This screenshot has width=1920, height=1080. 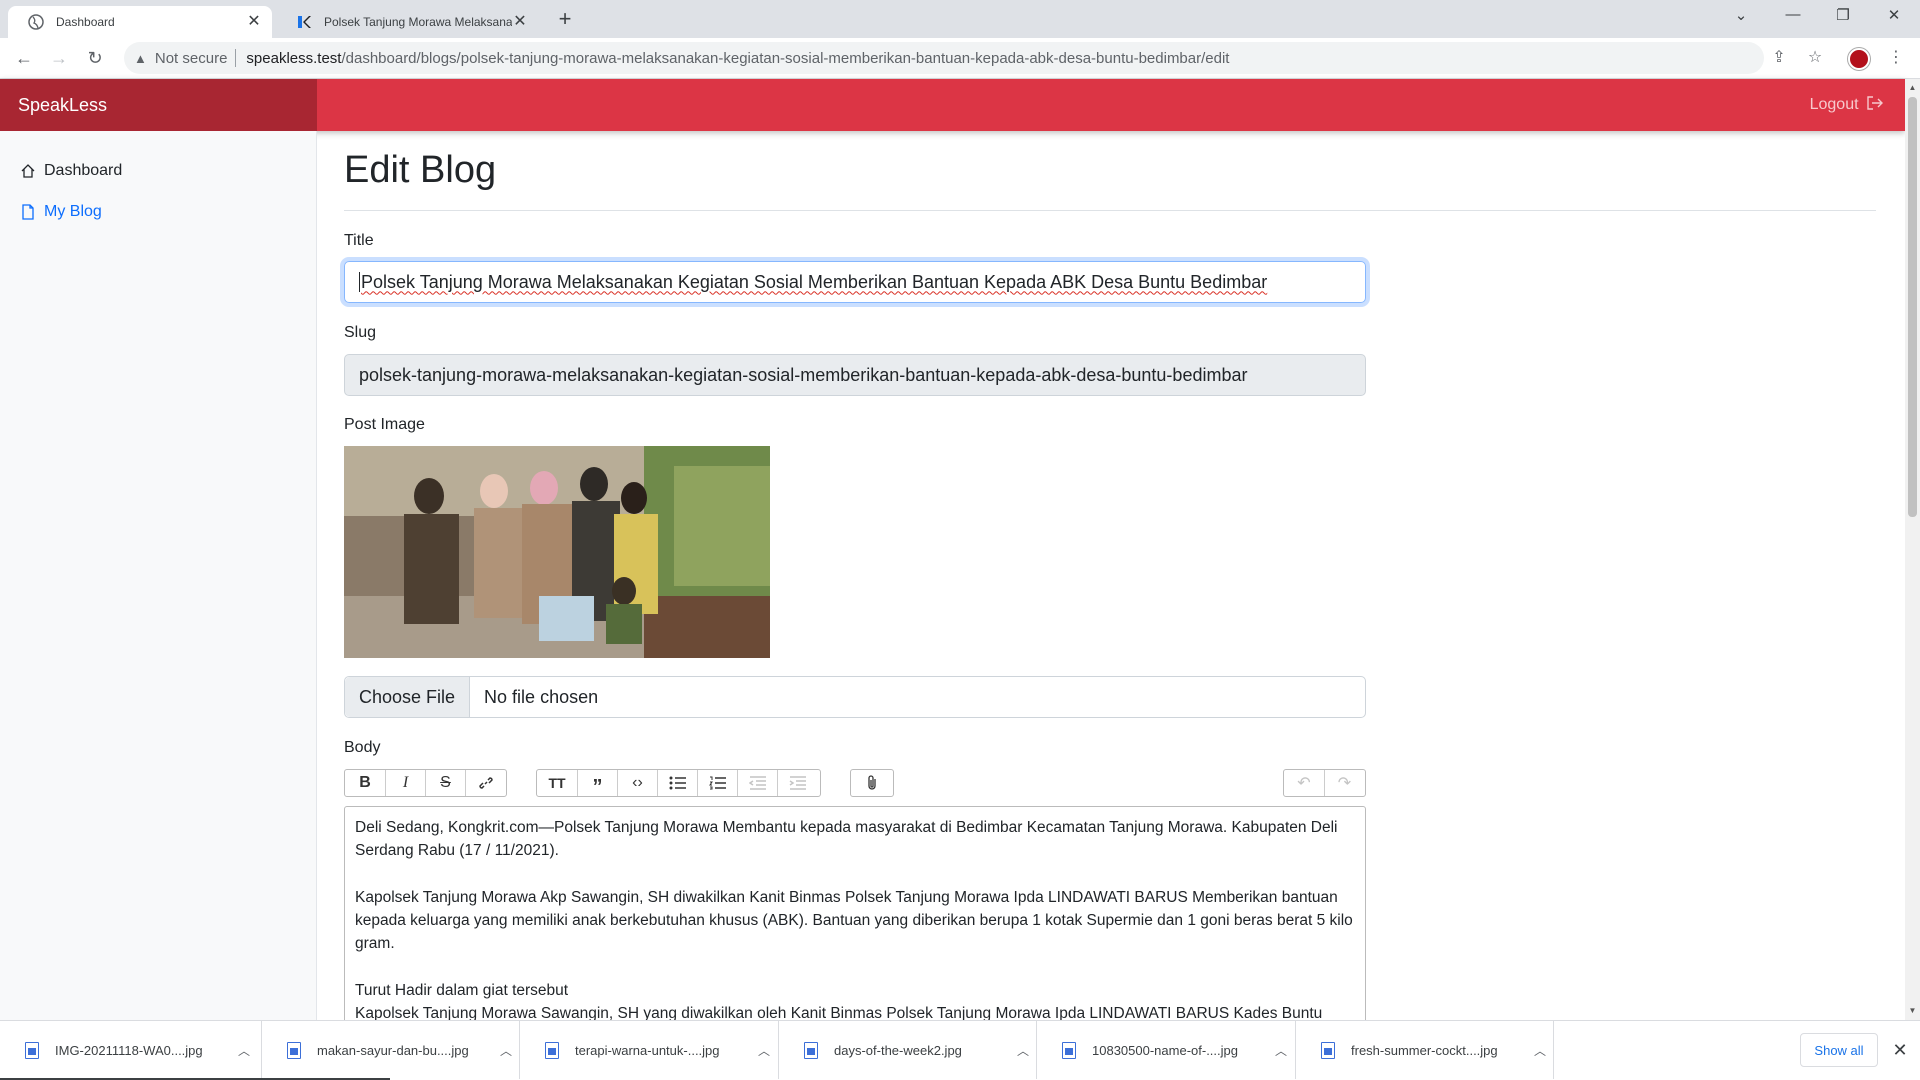 What do you see at coordinates (1839, 1050) in the screenshot?
I see `show-all-downloads-button: Show all` at bounding box center [1839, 1050].